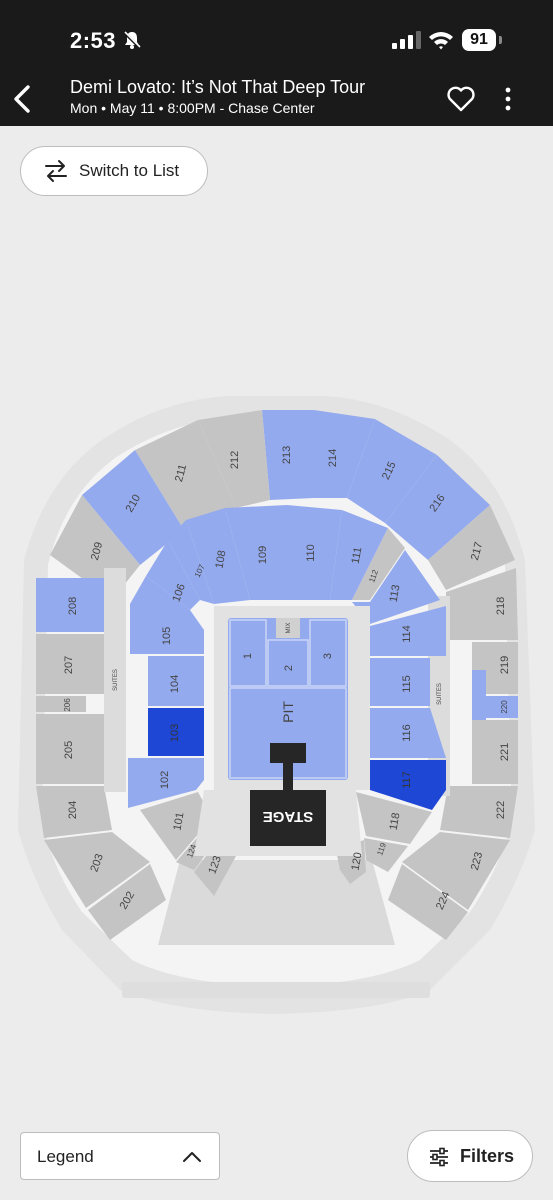  What do you see at coordinates (505, 665) in the screenshot?
I see `label-219: 219` at bounding box center [505, 665].